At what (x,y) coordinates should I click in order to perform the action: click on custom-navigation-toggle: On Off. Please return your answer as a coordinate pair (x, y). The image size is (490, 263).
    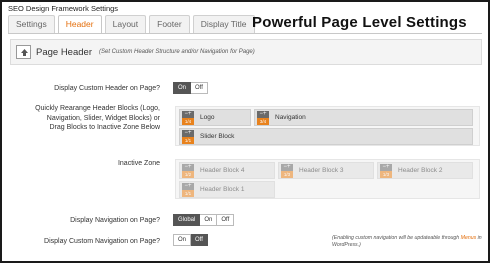
    Looking at the image, I should click on (190, 240).